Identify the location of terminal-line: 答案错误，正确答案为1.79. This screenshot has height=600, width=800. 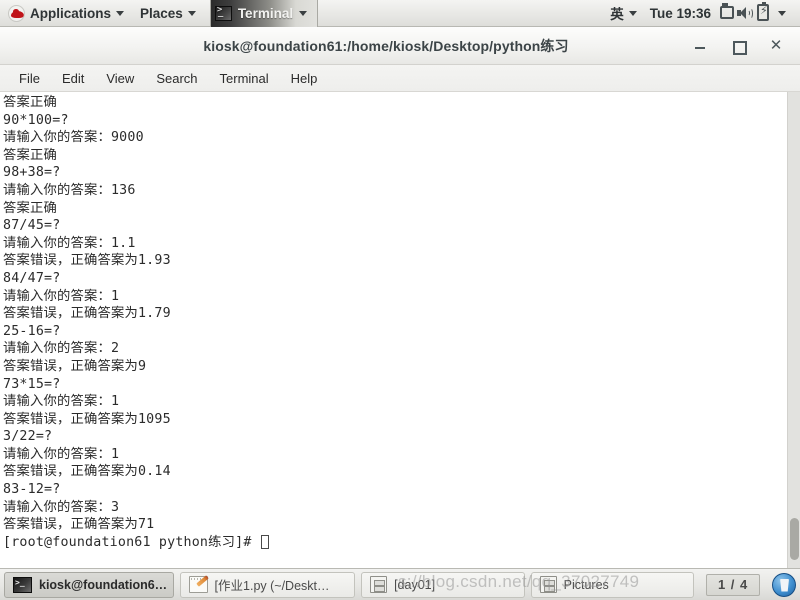
(87, 314).